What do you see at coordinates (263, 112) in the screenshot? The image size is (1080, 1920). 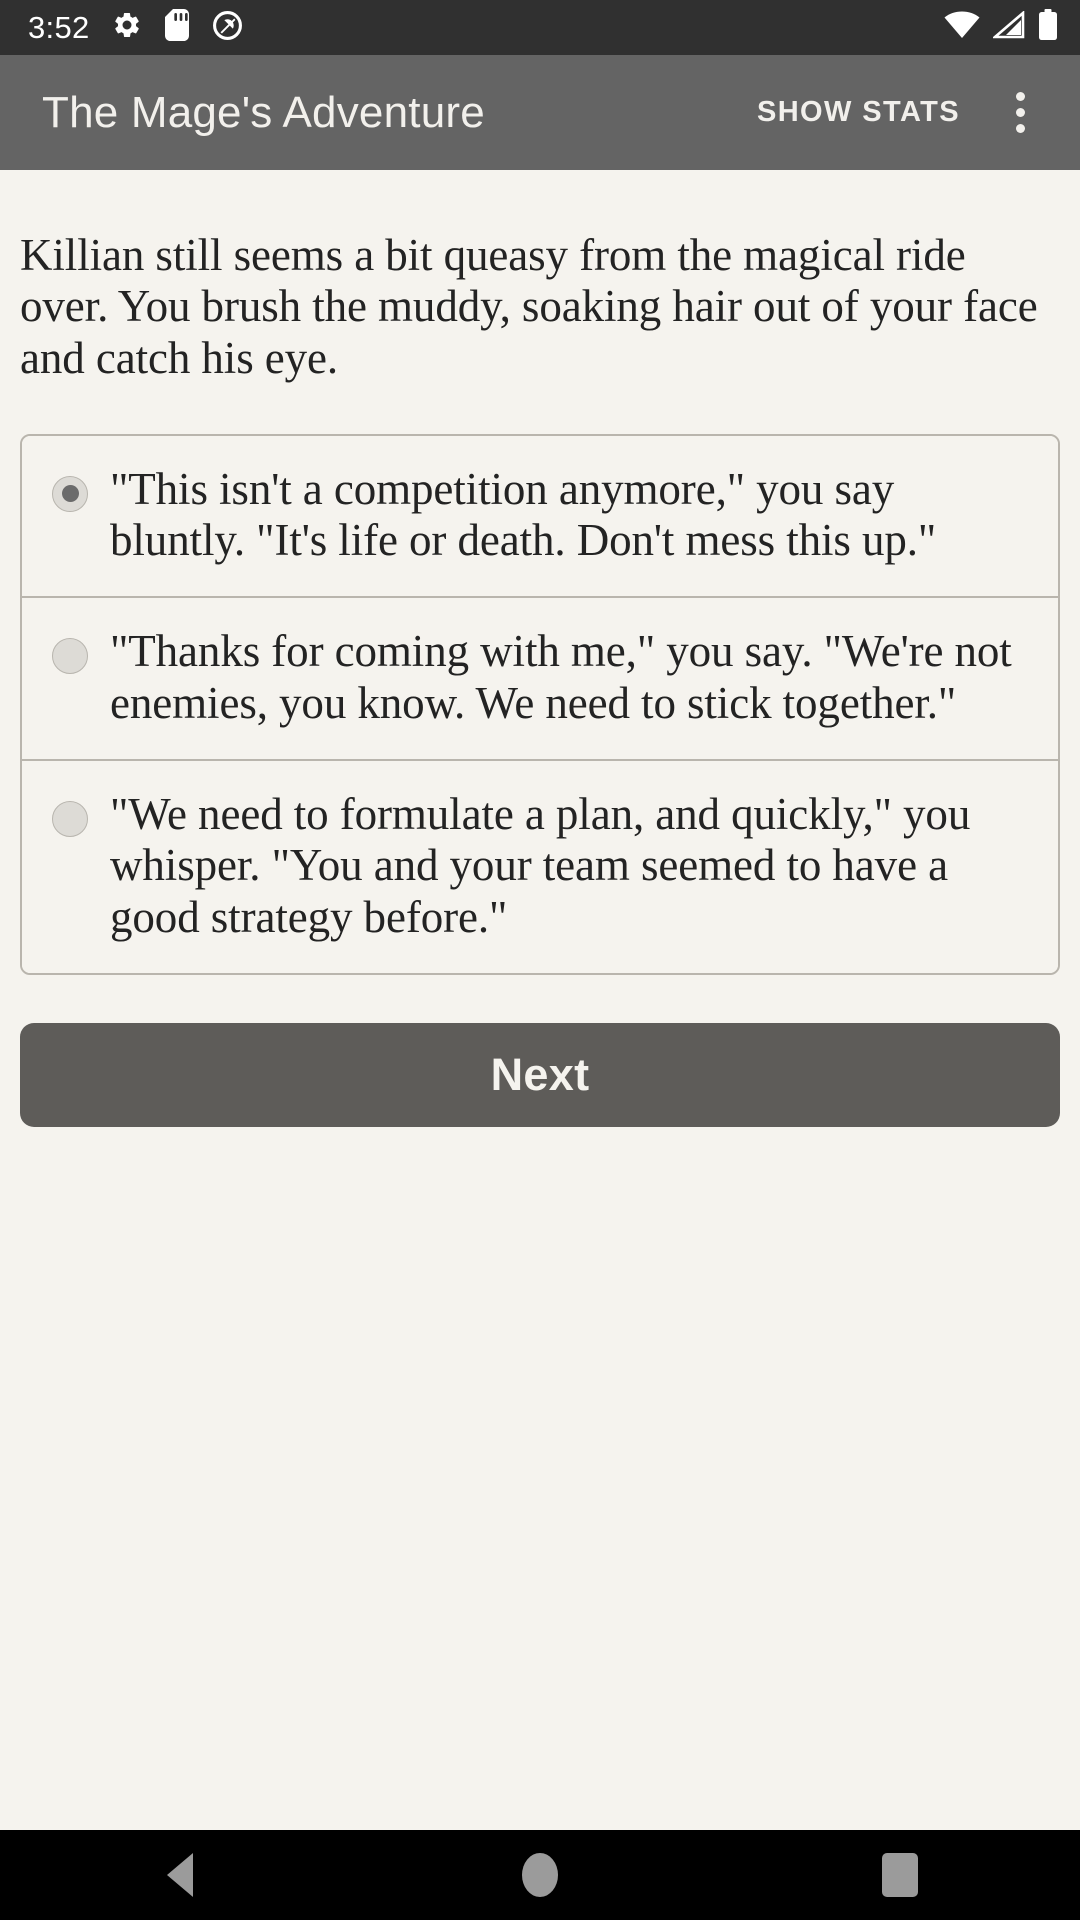 I see `page-title: The Mage's Adventure` at bounding box center [263, 112].